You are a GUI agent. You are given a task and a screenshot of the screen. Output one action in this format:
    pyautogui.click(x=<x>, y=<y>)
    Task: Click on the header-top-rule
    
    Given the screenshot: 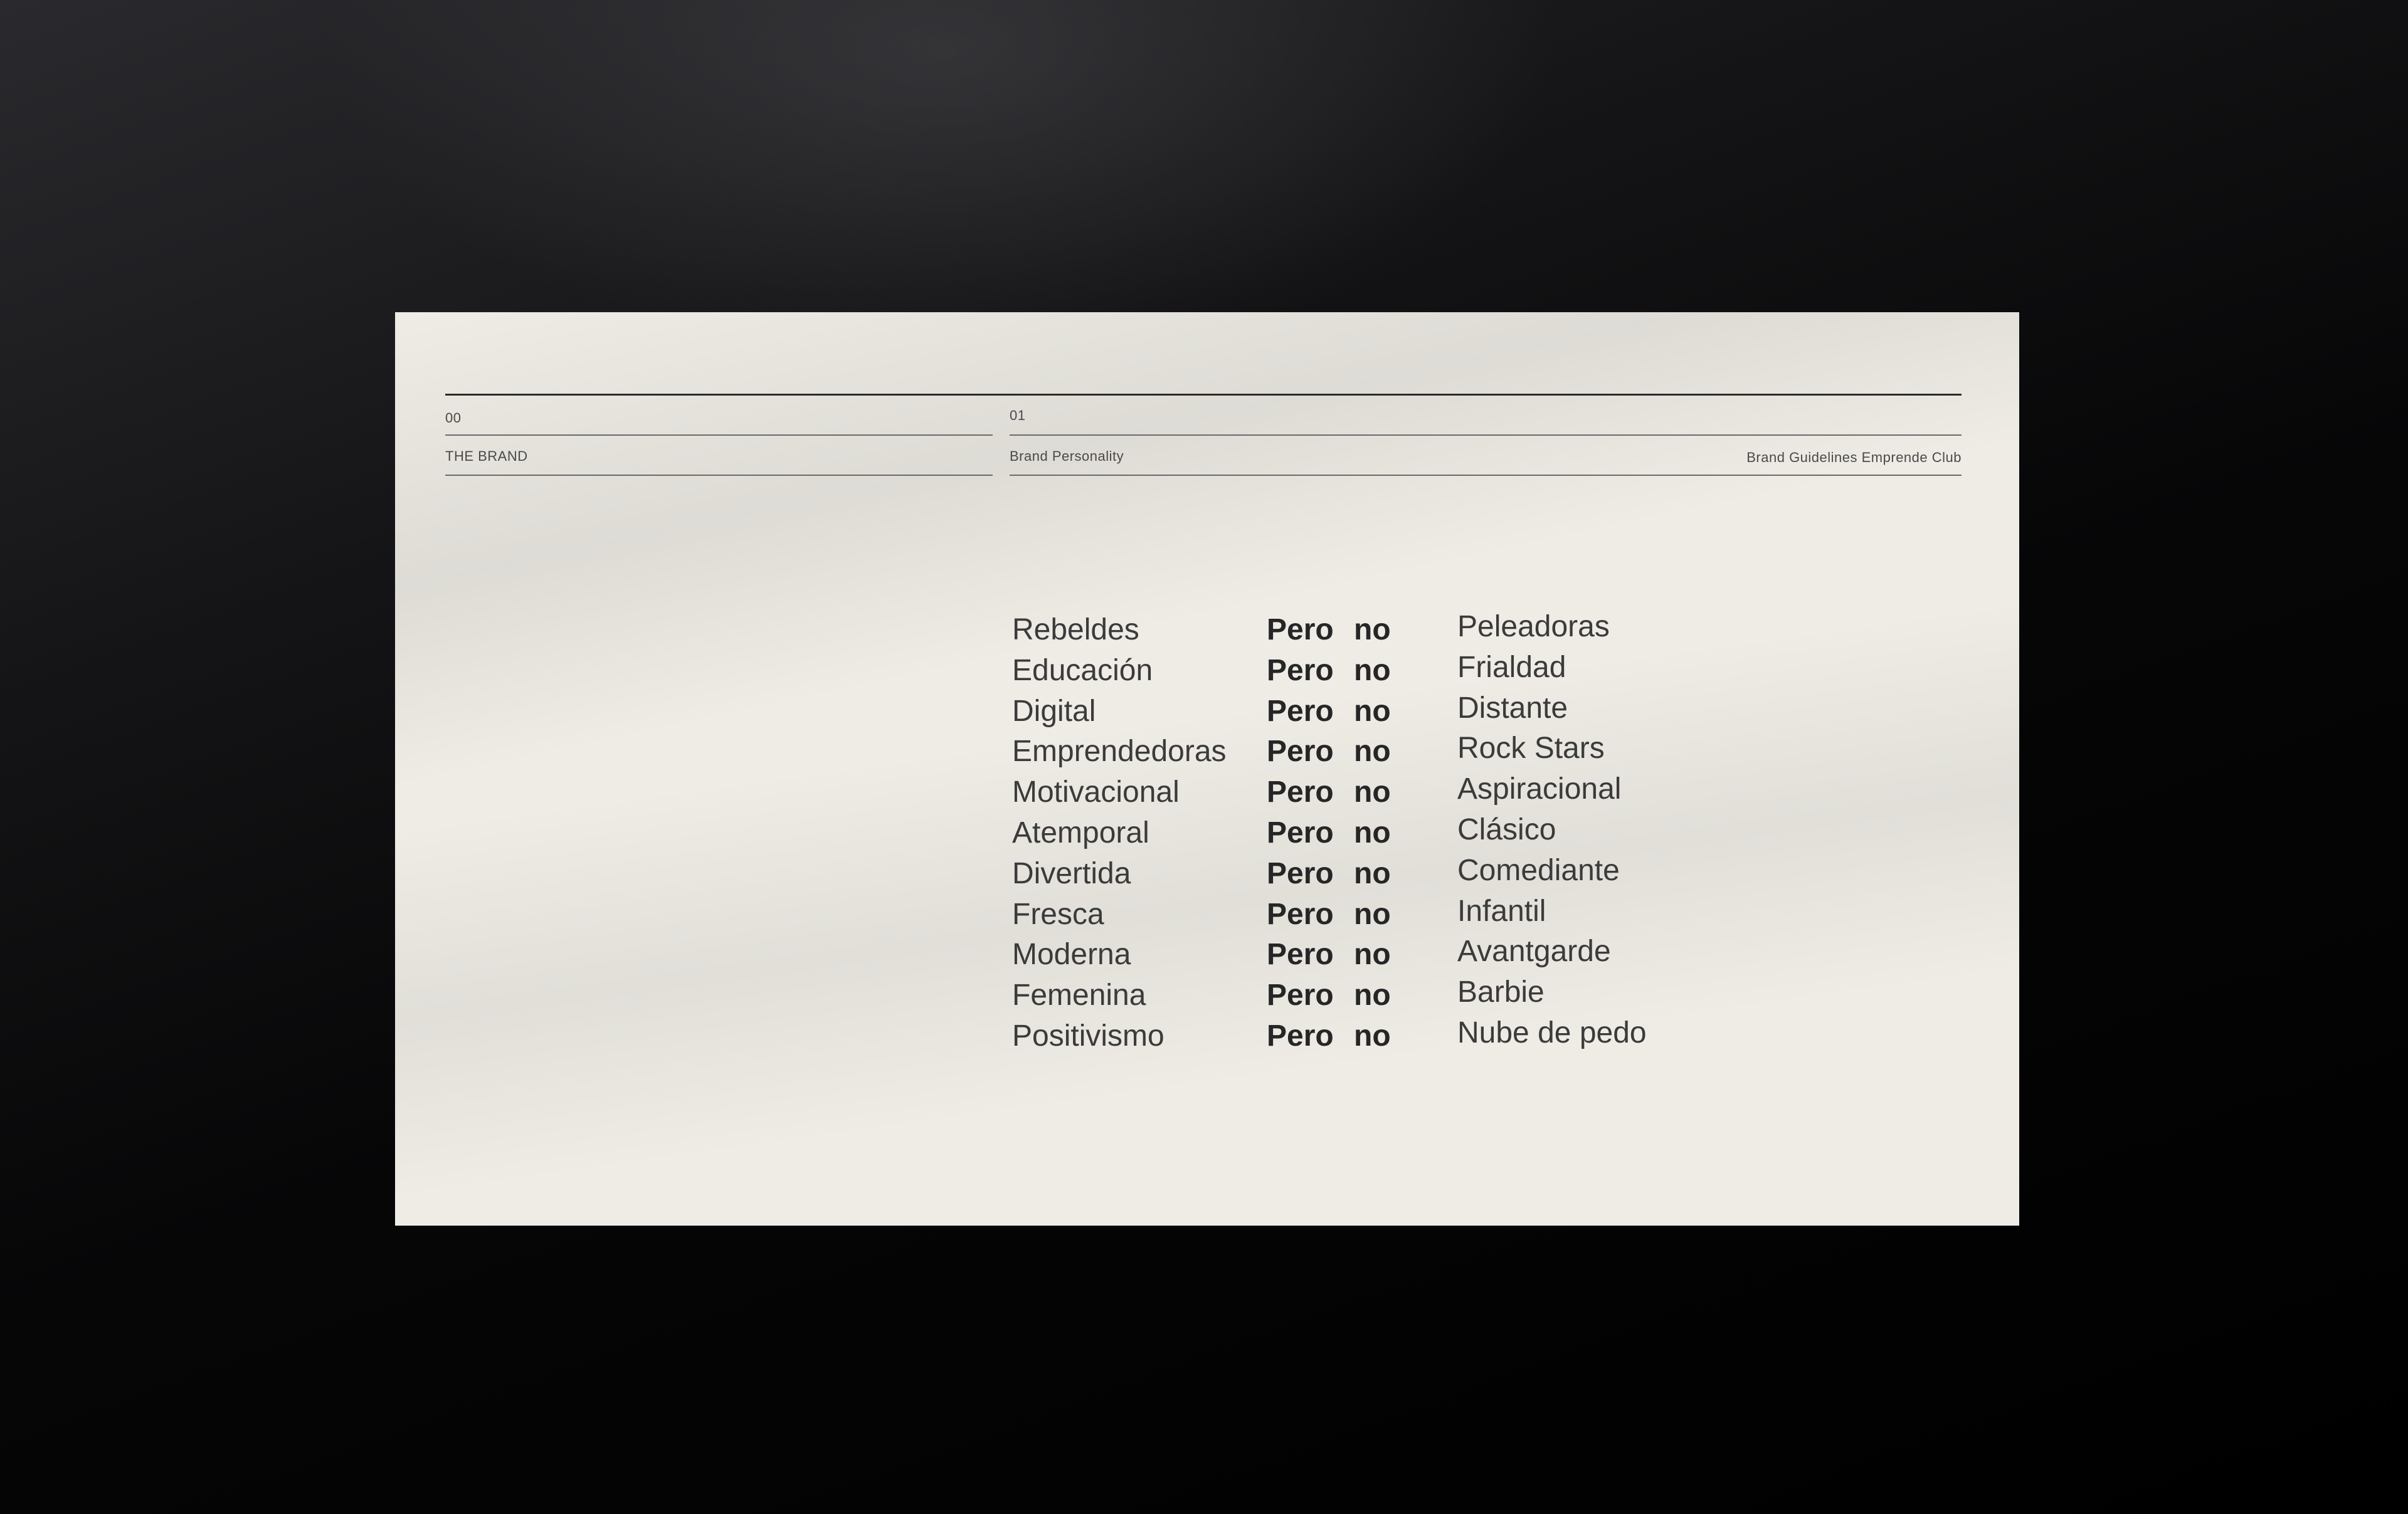 What is the action you would take?
    pyautogui.click(x=1203, y=395)
    